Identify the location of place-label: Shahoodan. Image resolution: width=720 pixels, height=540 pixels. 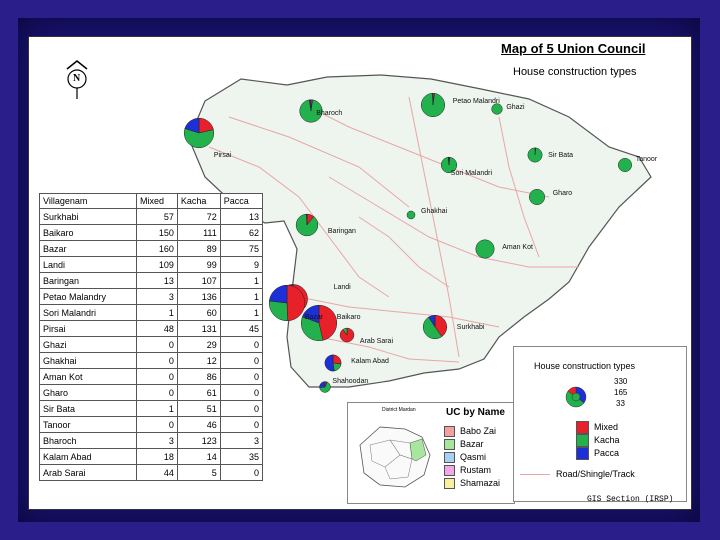
(350, 381).